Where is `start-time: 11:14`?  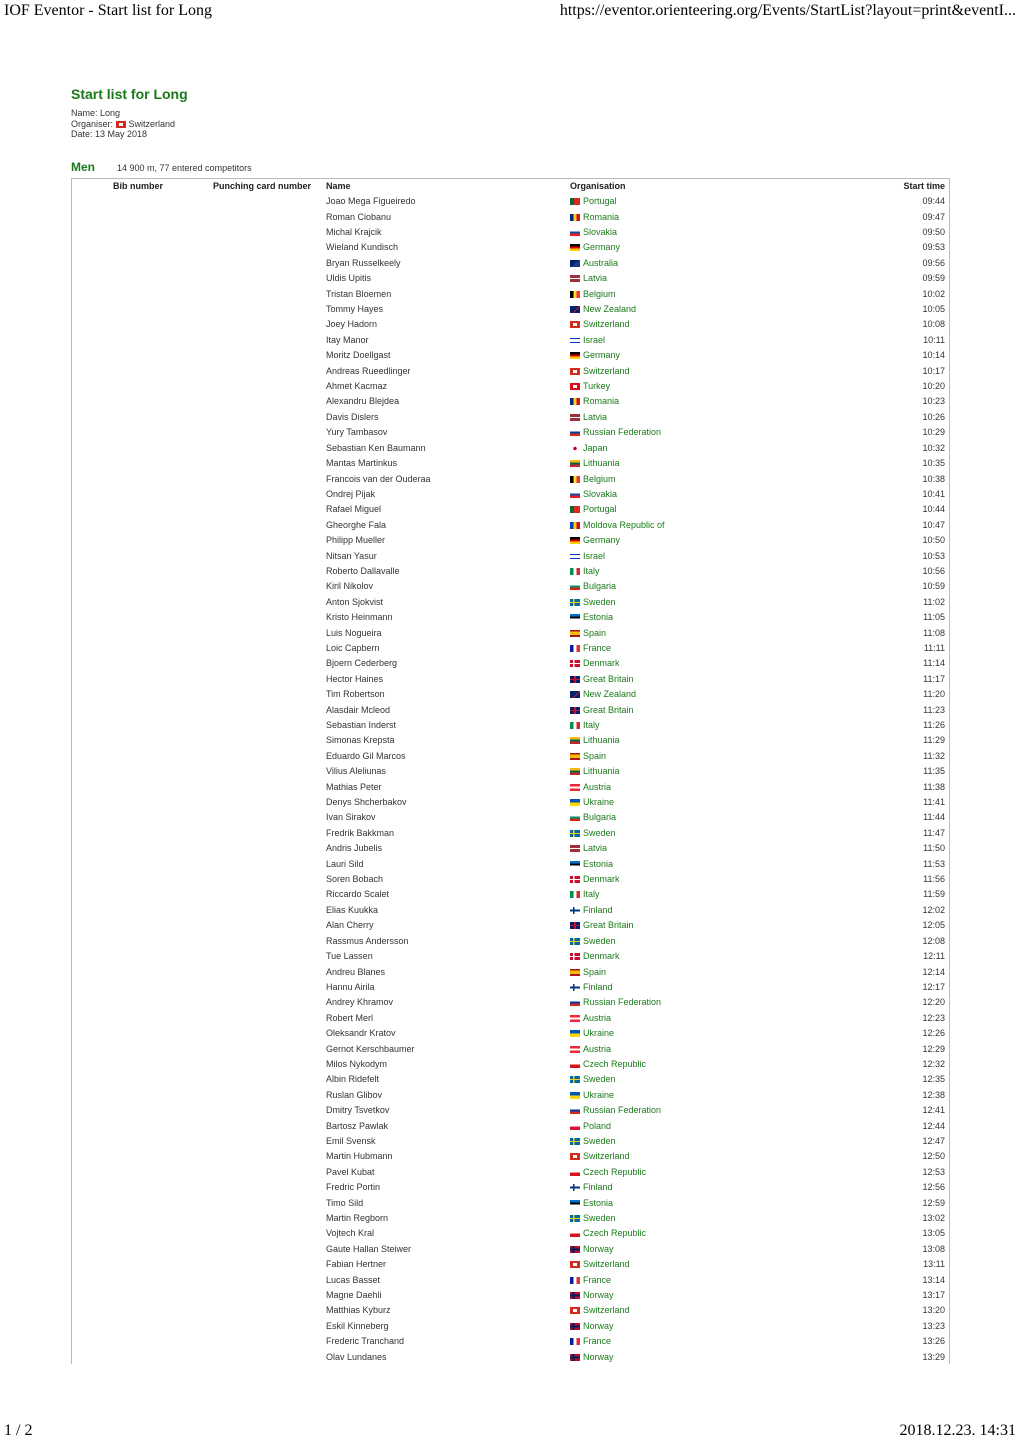 start-time: 11:14 is located at coordinates (934, 663).